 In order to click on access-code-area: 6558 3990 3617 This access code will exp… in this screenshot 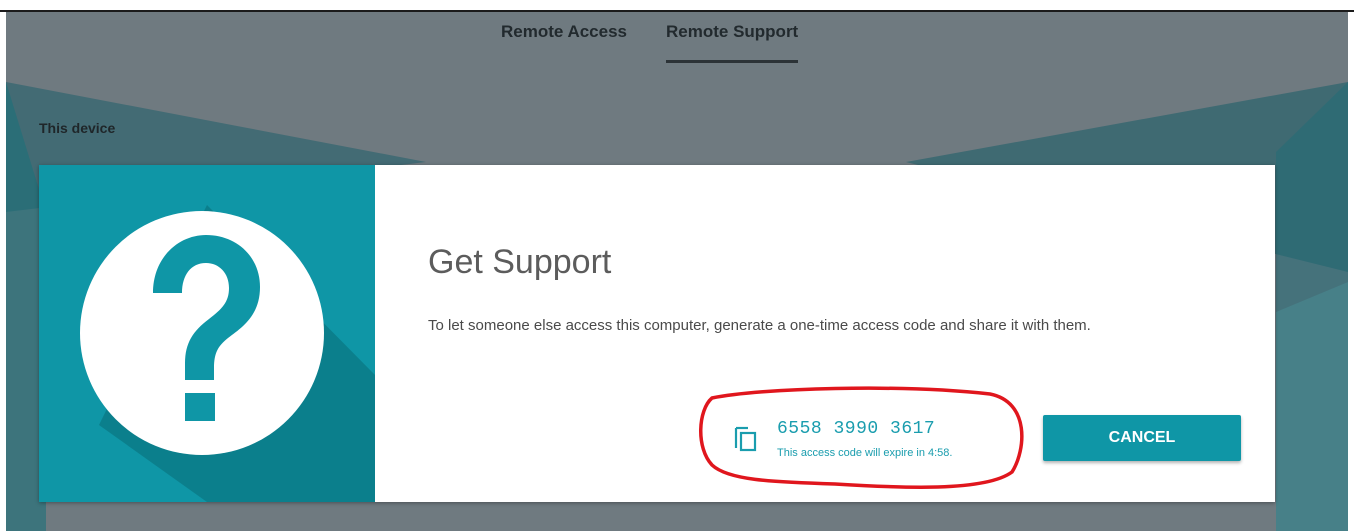, I will do `click(853, 443)`.